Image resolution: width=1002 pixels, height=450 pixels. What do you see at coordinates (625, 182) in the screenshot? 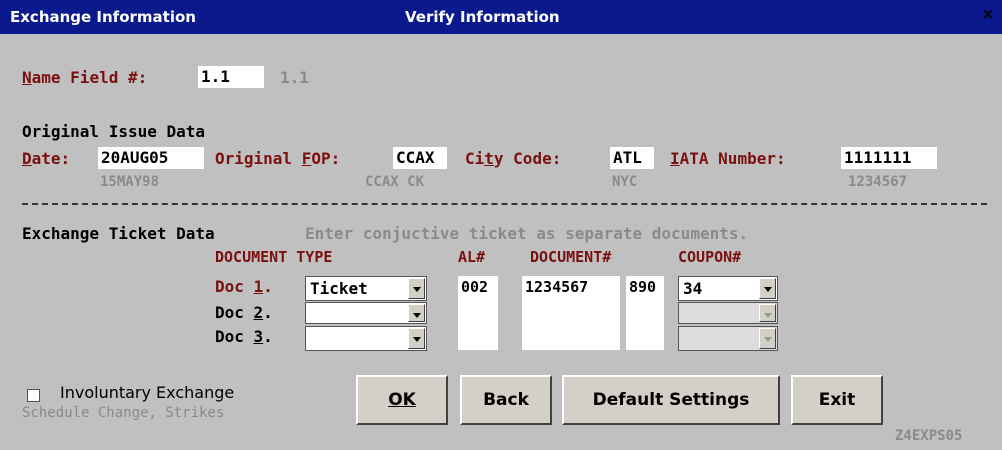
I see `city-code-original: NYC` at bounding box center [625, 182].